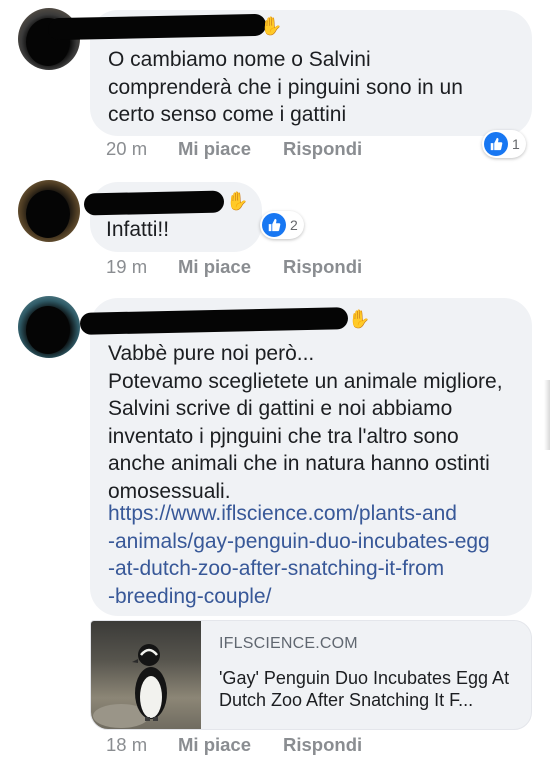 The height and width of the screenshot is (768, 550). I want to click on comment-actions: 19 m Mi piace Rispondi, so click(250, 267).